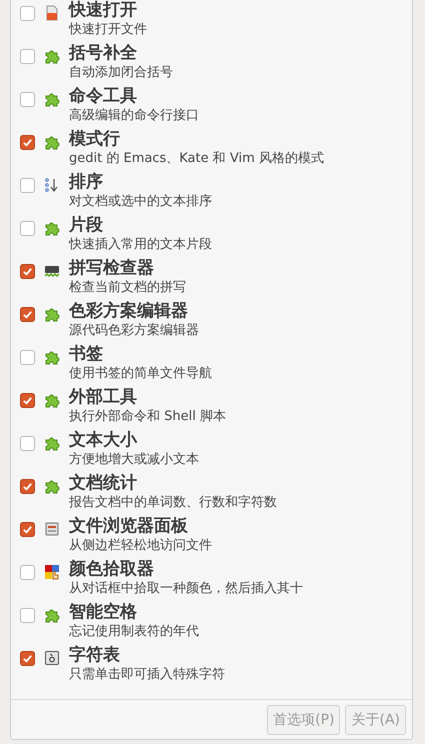  Describe the element at coordinates (52, 13) in the screenshot. I see `document-icon` at that location.